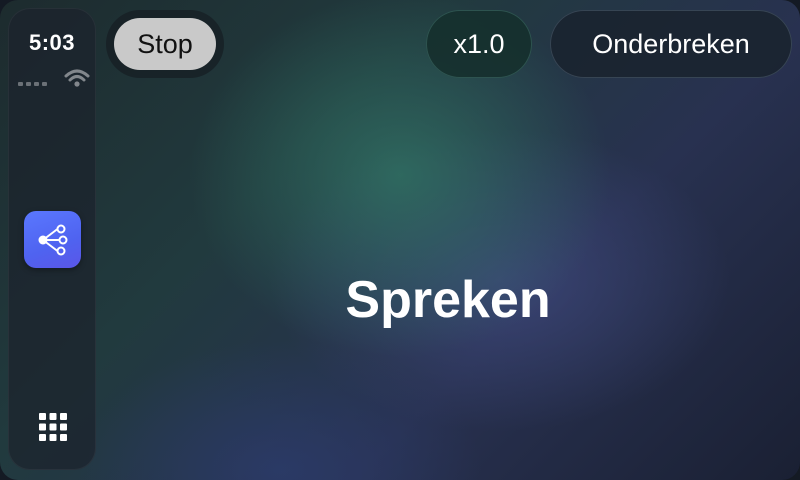 This screenshot has height=480, width=800. I want to click on wifi-icon, so click(77, 78).